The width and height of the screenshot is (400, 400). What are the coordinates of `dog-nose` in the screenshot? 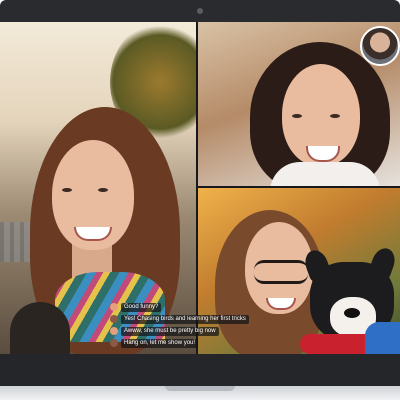 It's located at (352, 313).